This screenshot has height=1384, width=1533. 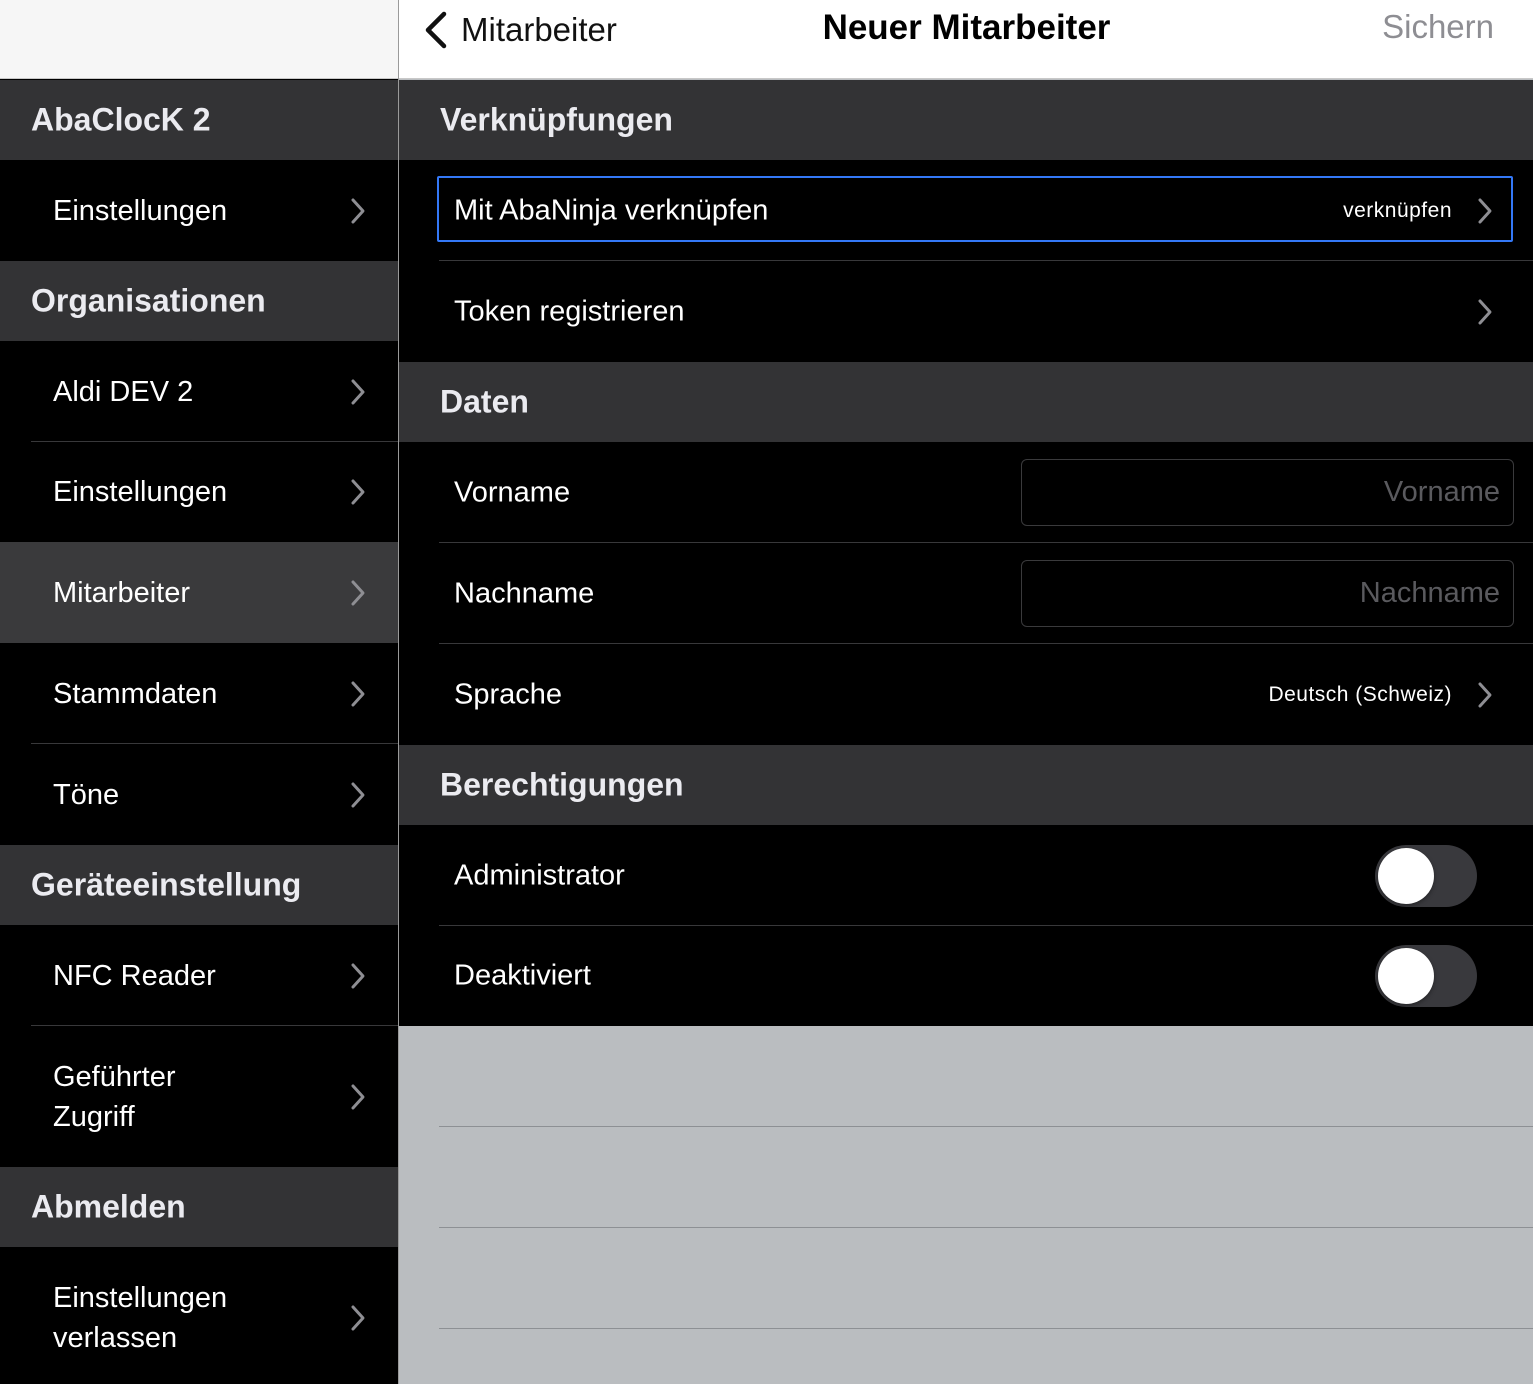 I want to click on row-label: Administrator, so click(x=539, y=875).